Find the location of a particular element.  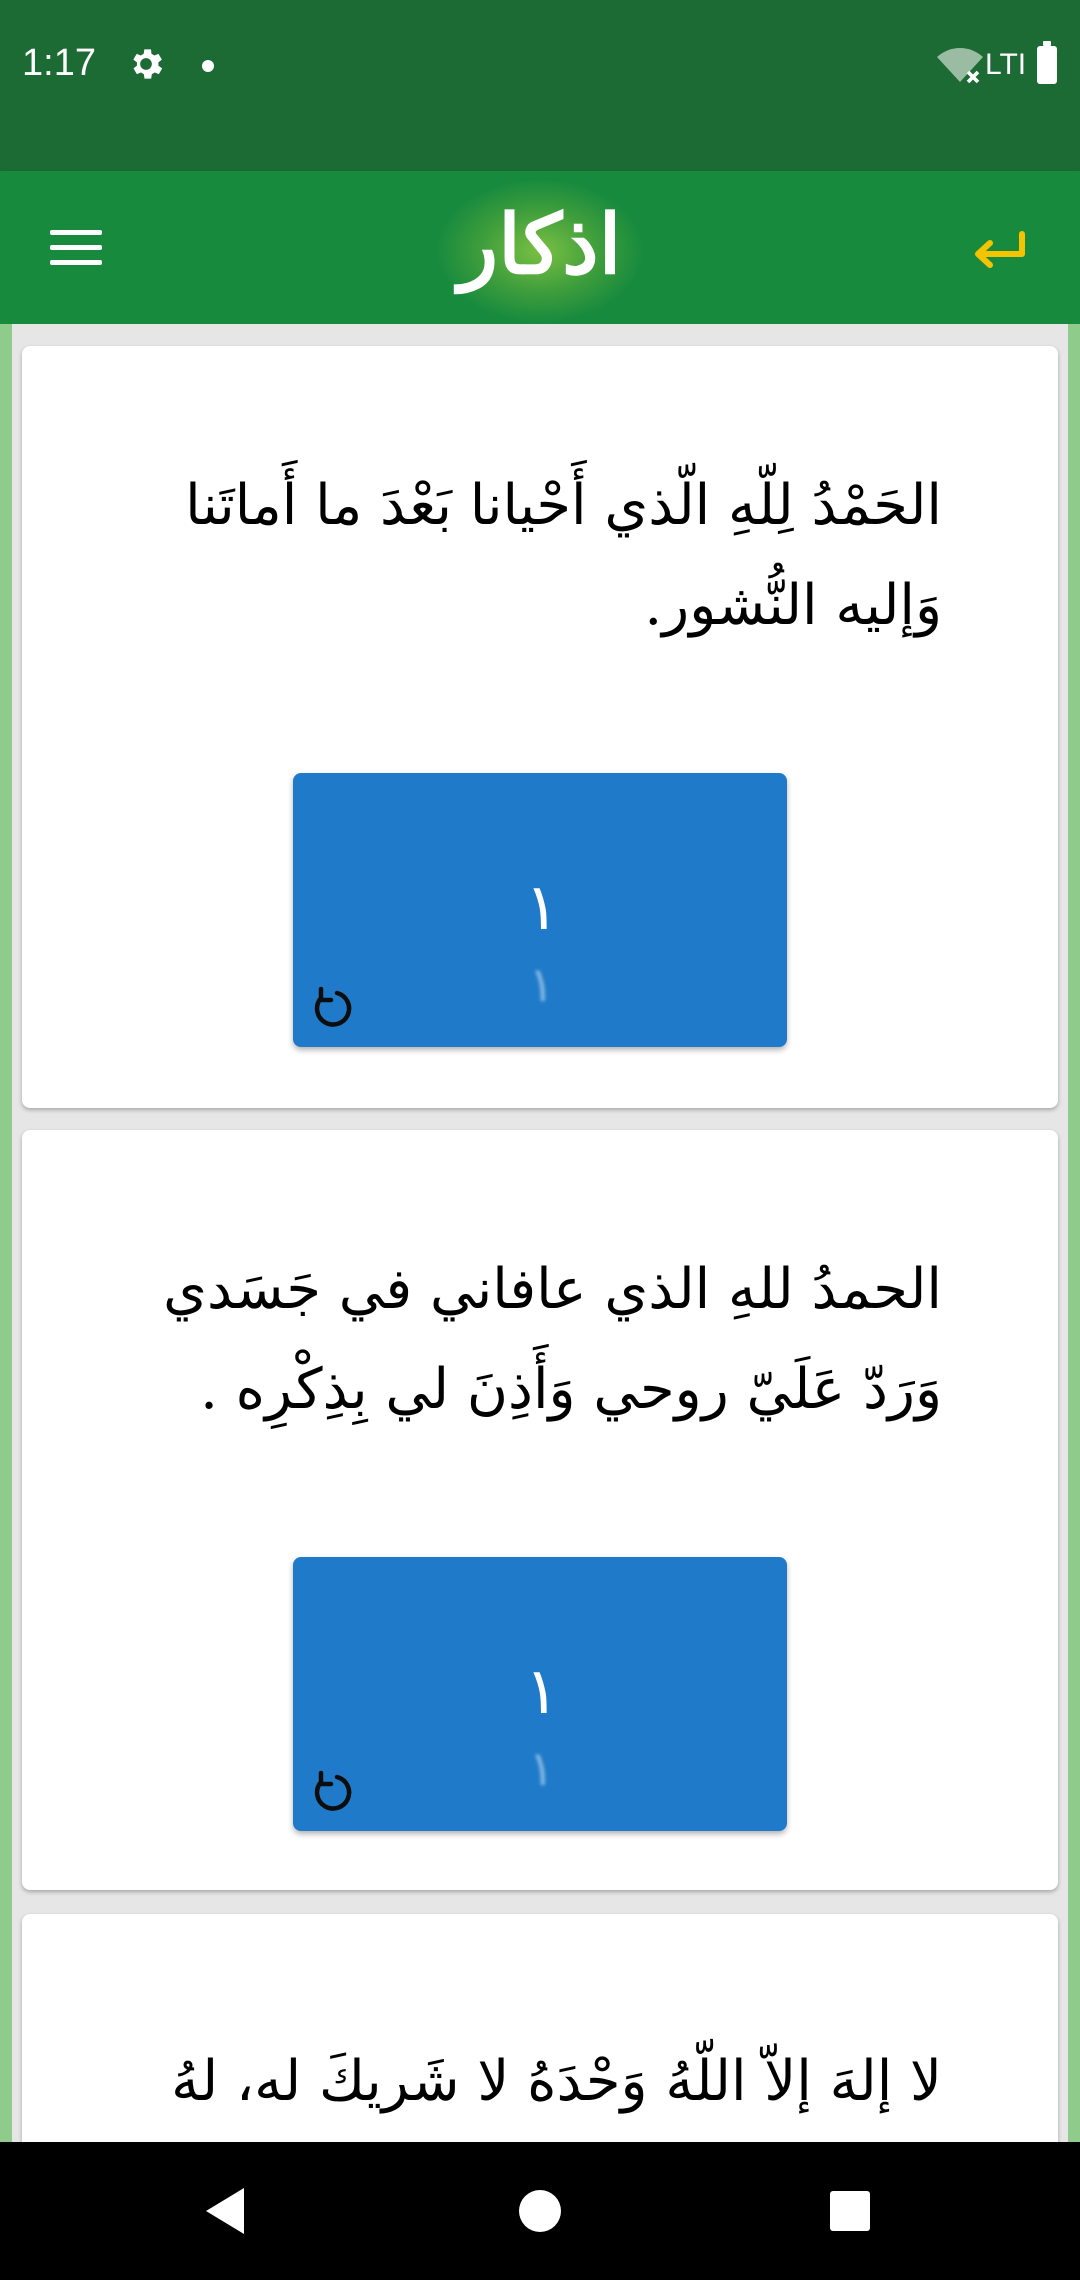

home-circle-icon is located at coordinates (540, 2211).